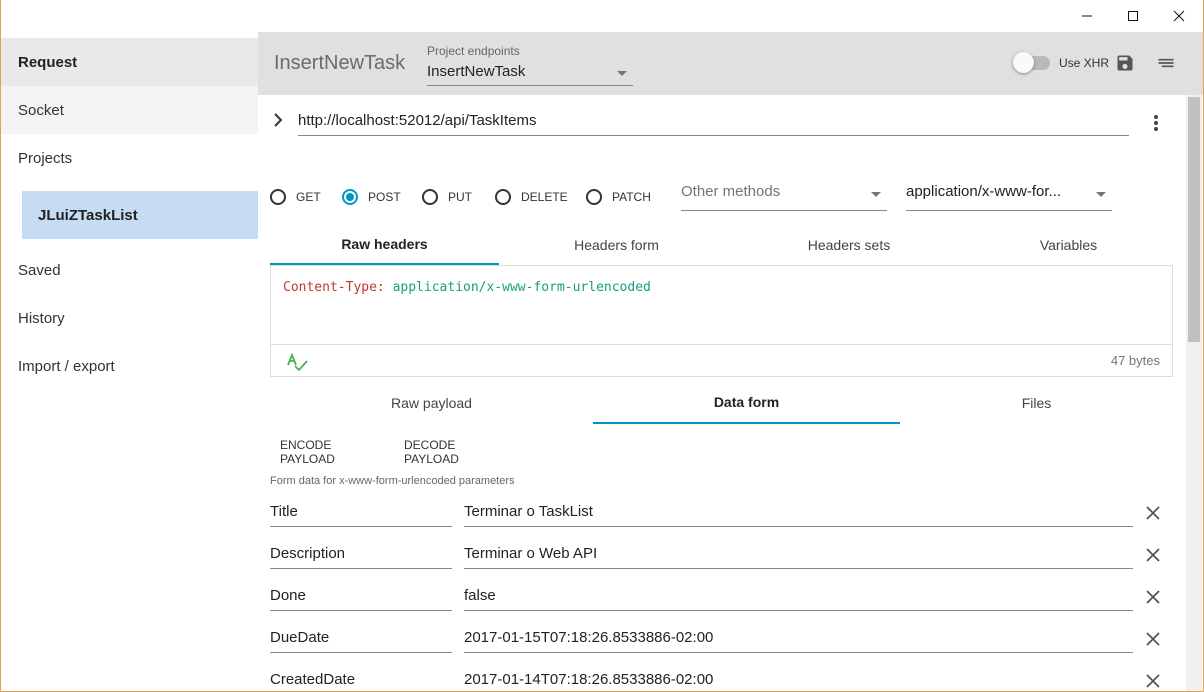  What do you see at coordinates (361, 554) in the screenshot?
I see `param-name-input: Description` at bounding box center [361, 554].